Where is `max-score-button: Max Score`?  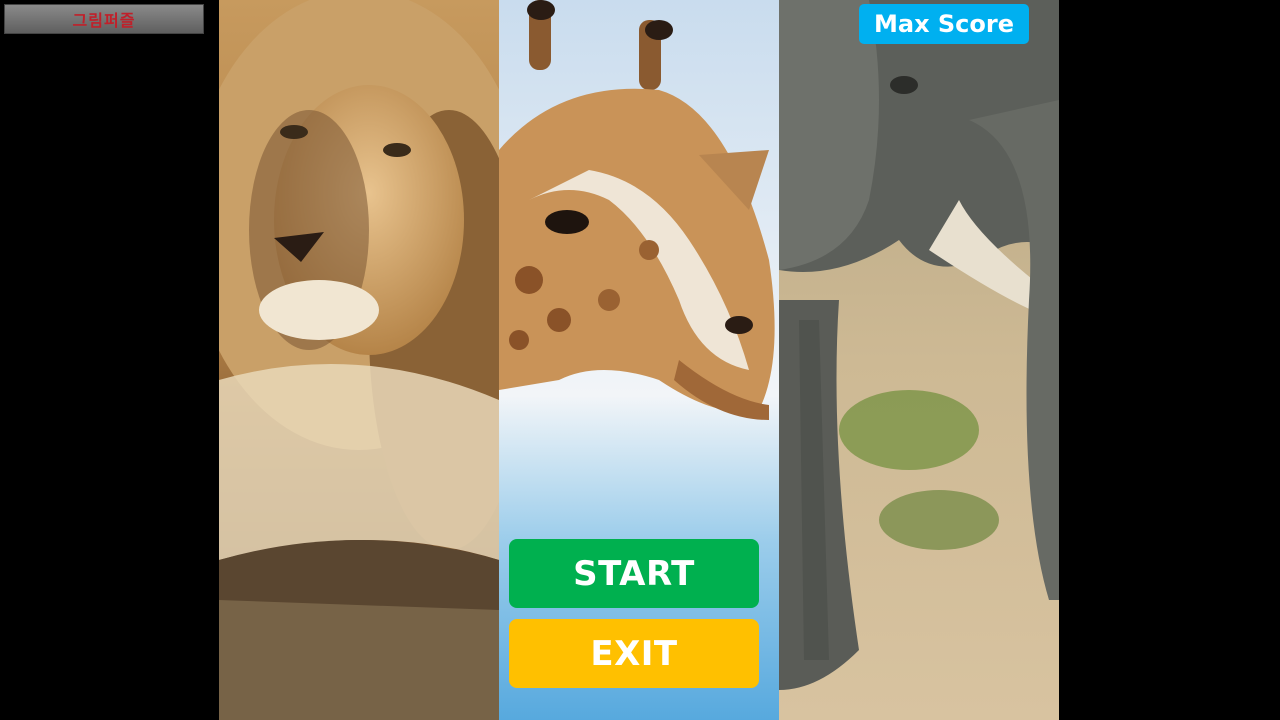
max-score-button: Max Score is located at coordinates (944, 24).